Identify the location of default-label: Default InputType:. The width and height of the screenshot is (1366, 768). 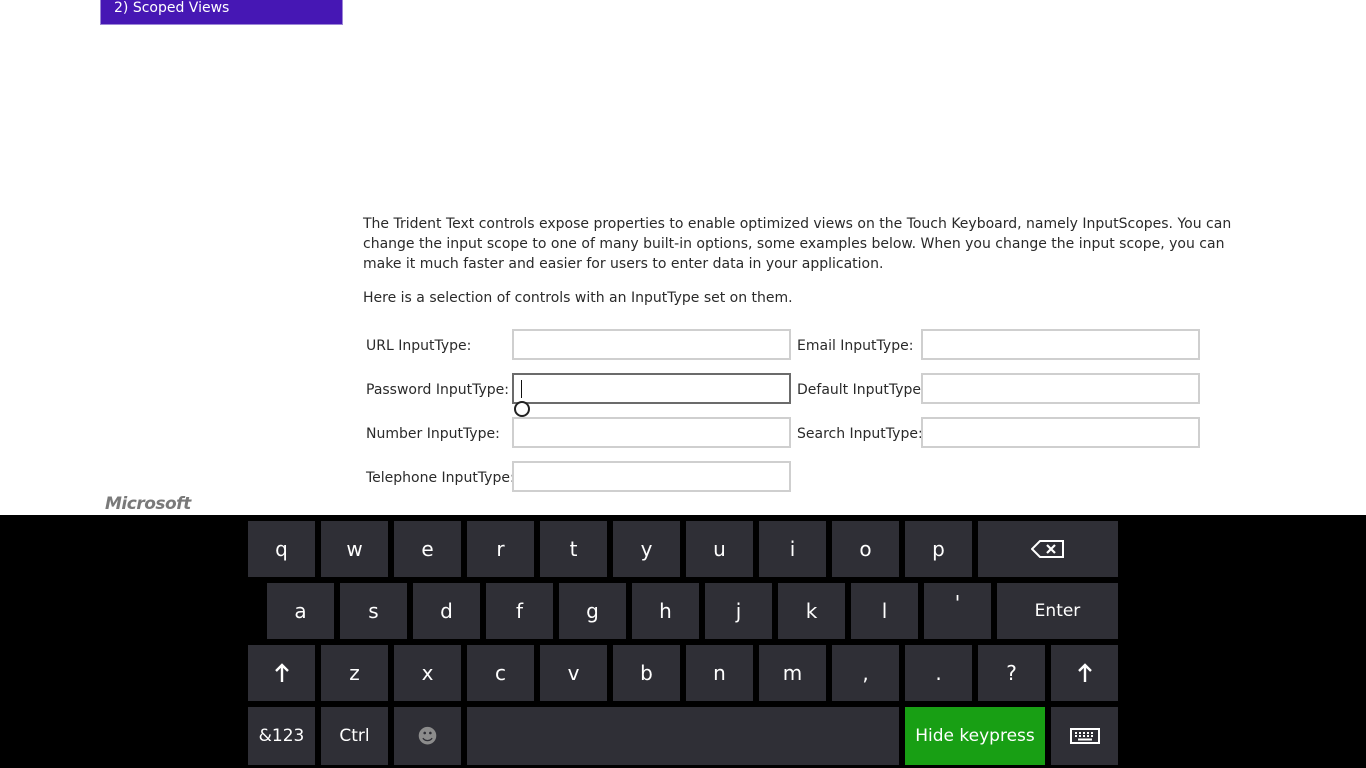
(861, 390).